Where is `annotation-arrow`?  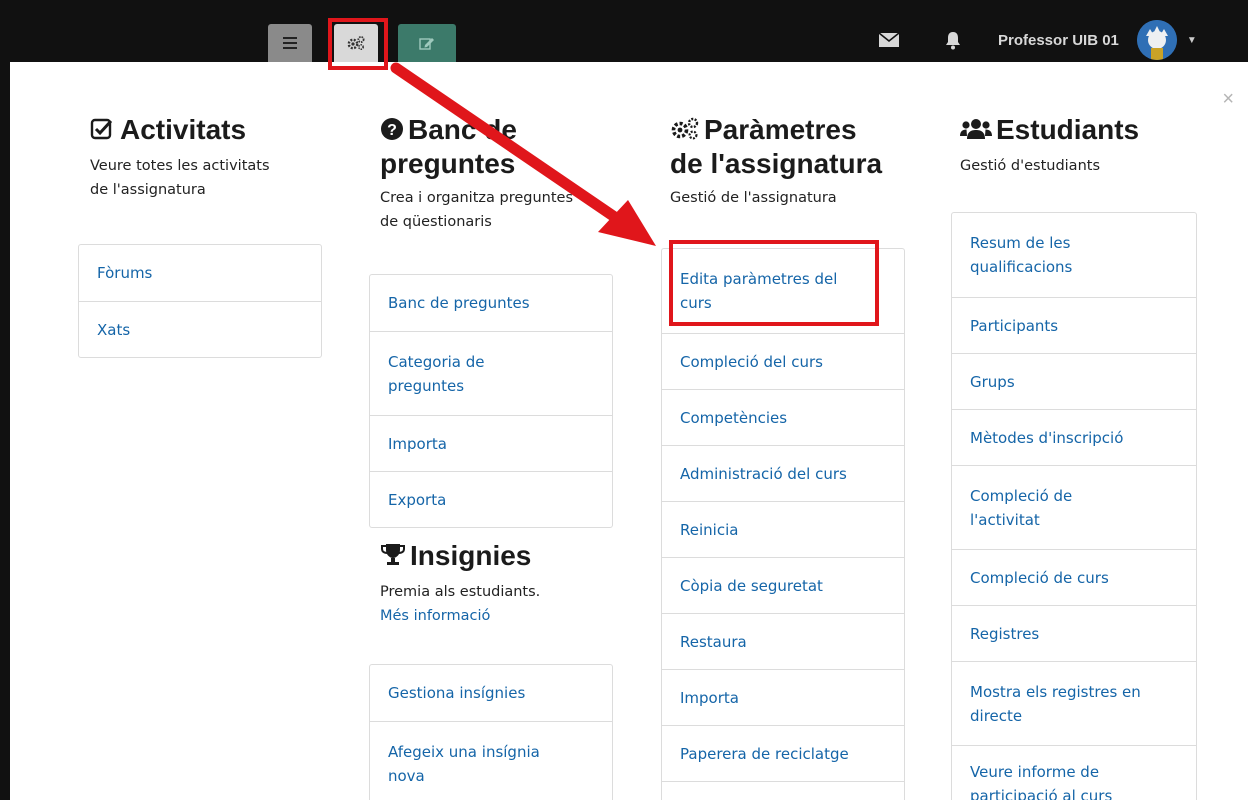
annotation-arrow is located at coordinates (523, 154).